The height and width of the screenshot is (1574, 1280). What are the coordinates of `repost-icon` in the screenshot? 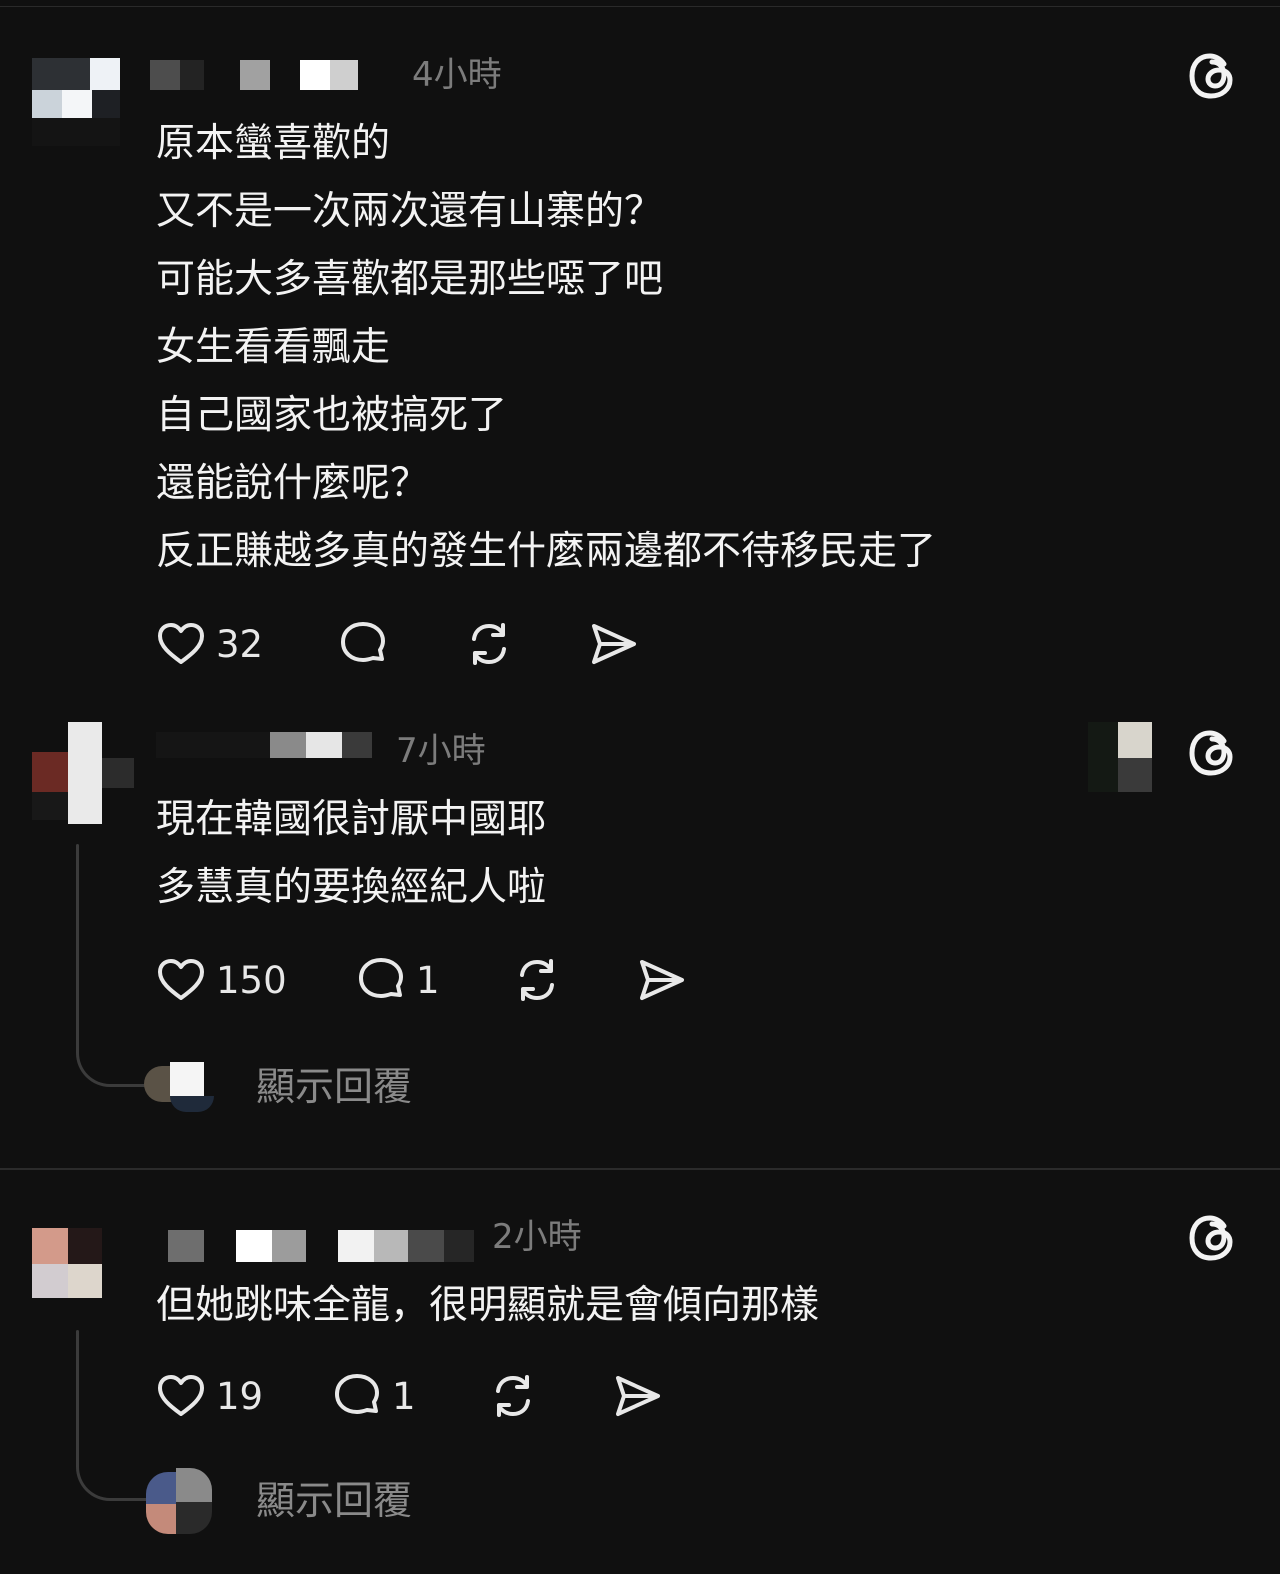 It's located at (513, 1396).